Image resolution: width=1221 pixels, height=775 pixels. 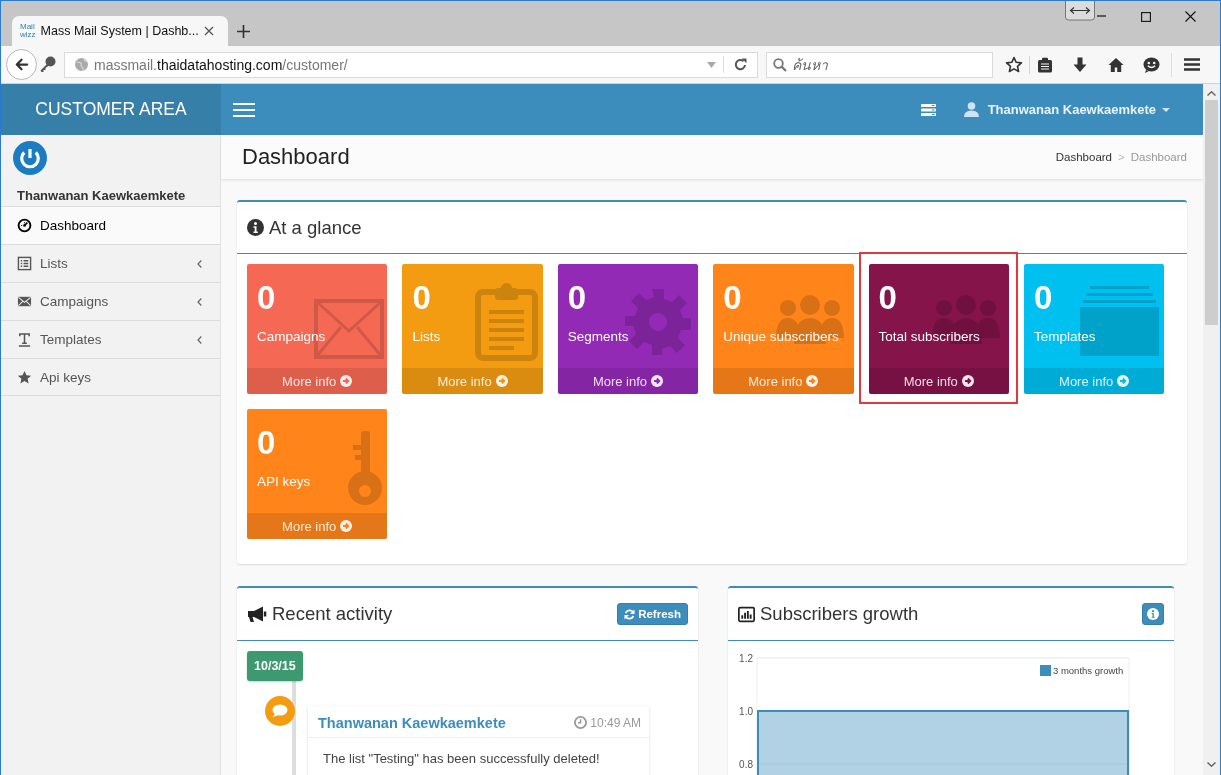 I want to click on globe-icon, so click(x=81, y=64).